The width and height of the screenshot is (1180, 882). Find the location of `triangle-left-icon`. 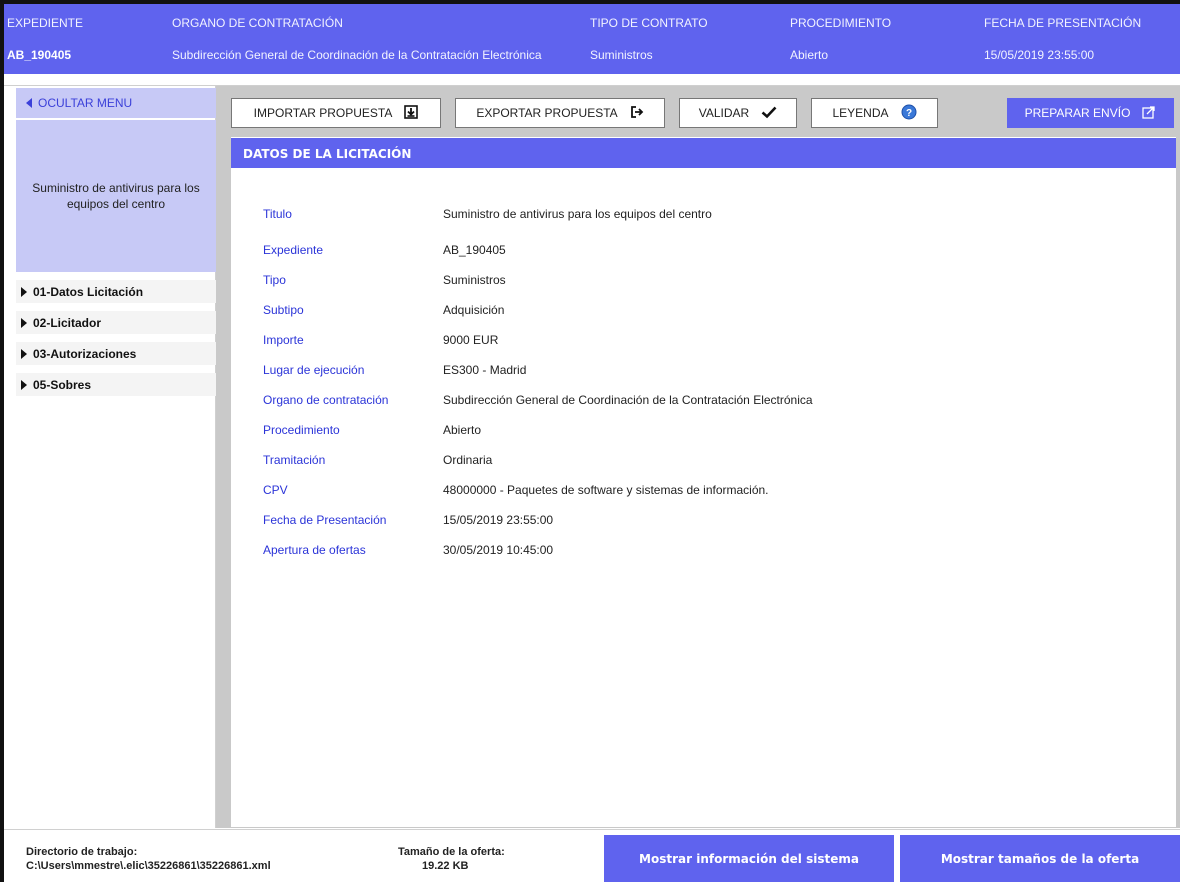

triangle-left-icon is located at coordinates (29, 103).